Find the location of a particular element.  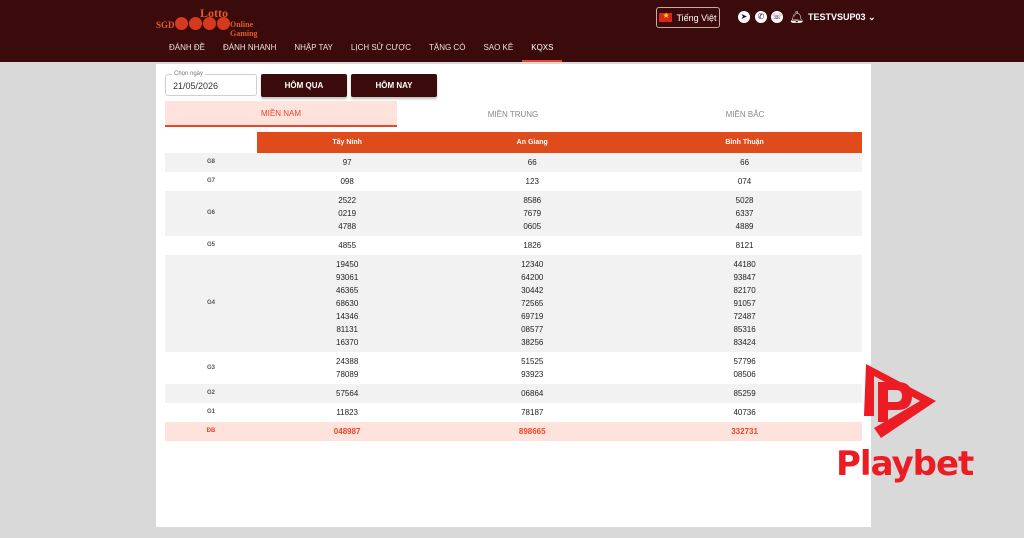

lotto-logo: Lotto SGD Online Gaming is located at coordinates (211, 22).